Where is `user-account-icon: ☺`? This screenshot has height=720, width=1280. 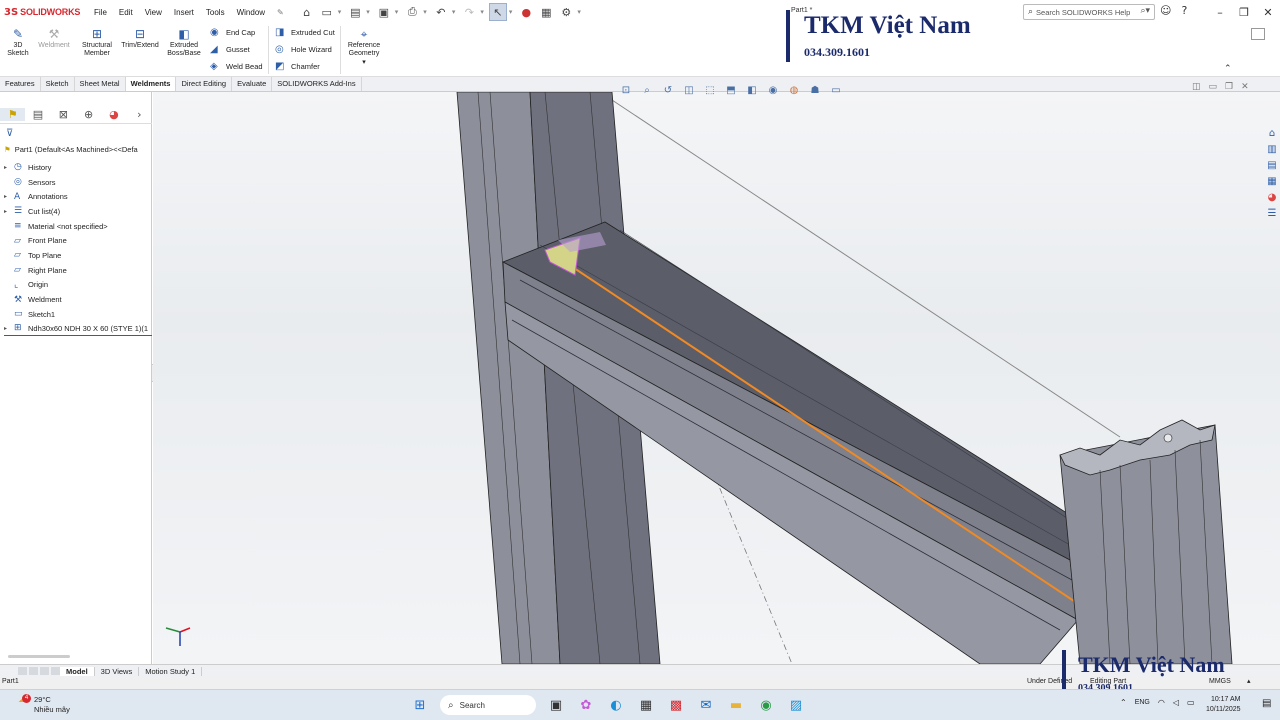 user-account-icon: ☺ is located at coordinates (1165, 10).